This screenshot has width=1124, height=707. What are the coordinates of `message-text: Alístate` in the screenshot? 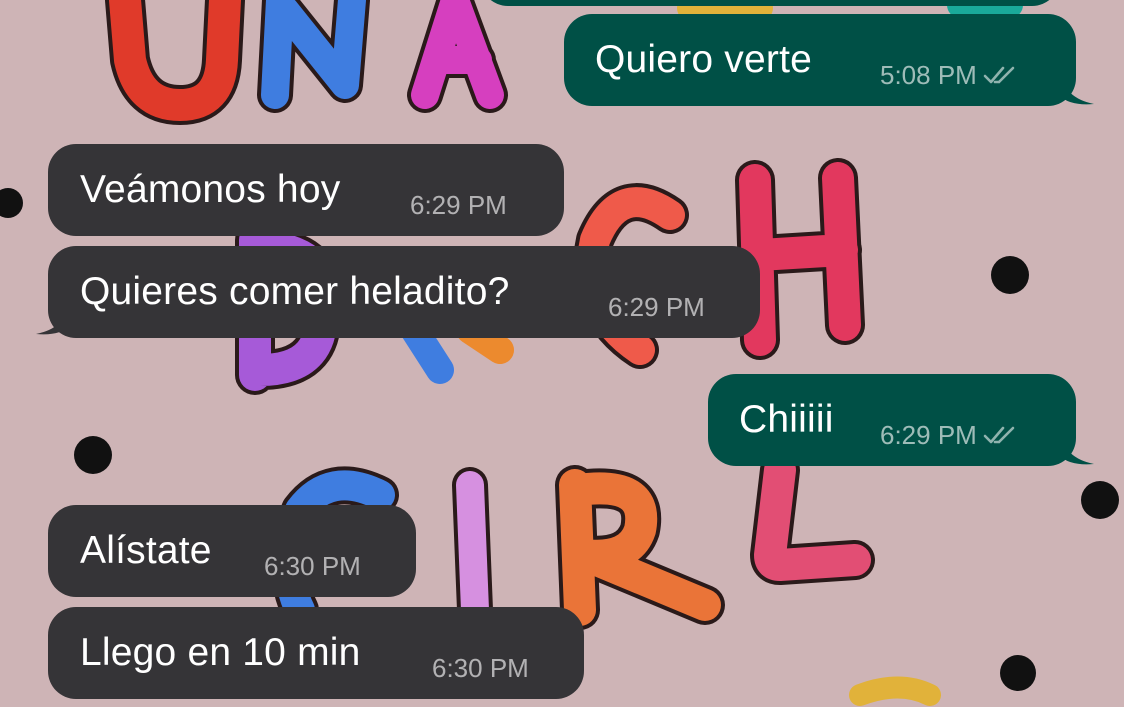 It's located at (146, 550).